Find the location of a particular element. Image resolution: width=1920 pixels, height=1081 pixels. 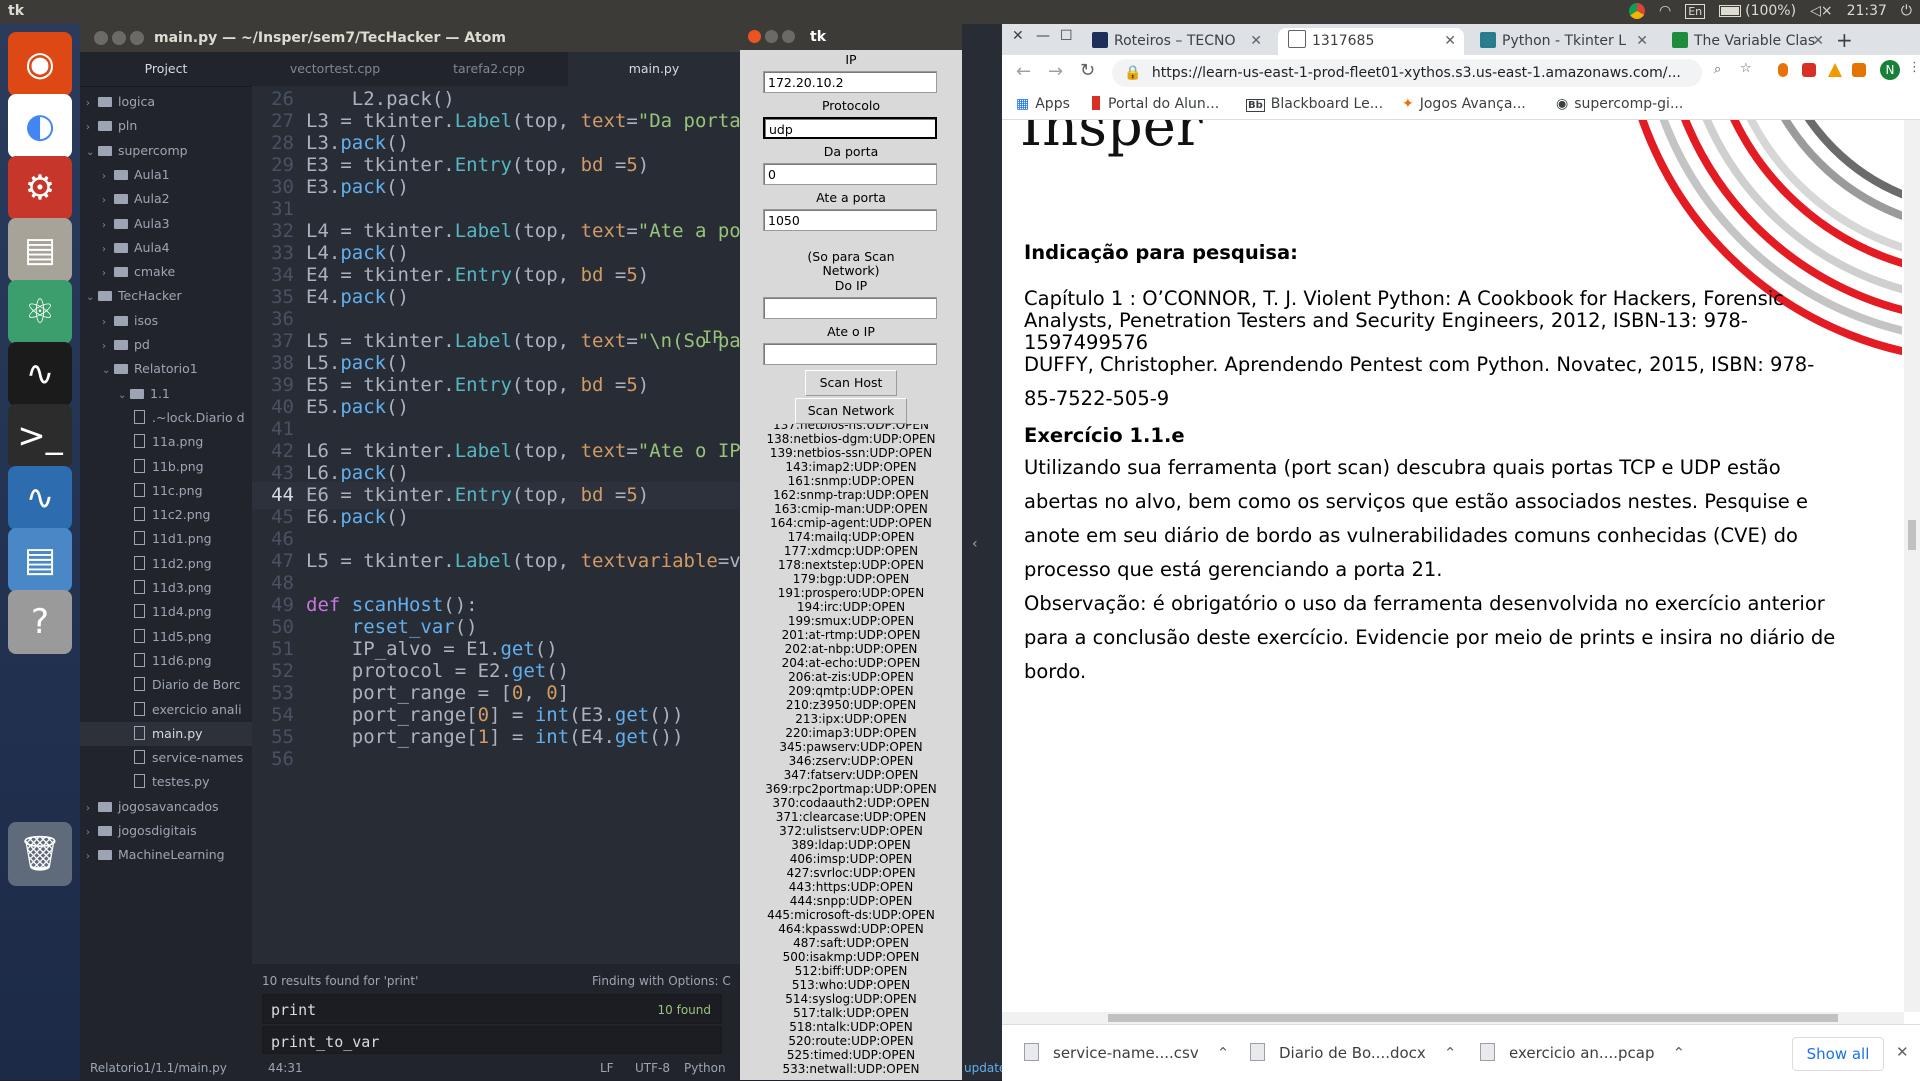

status-eol: LF is located at coordinates (607, 1068).